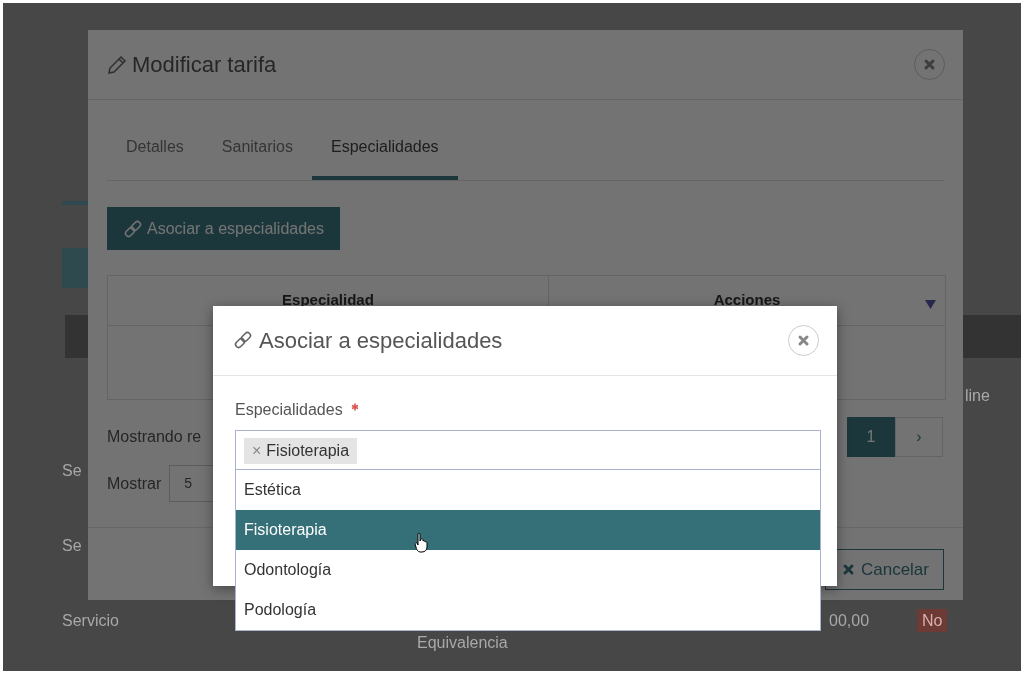 Image resolution: width=1024 pixels, height=674 pixels. Describe the element at coordinates (528, 610) in the screenshot. I see `dropdown-option: Podología` at that location.